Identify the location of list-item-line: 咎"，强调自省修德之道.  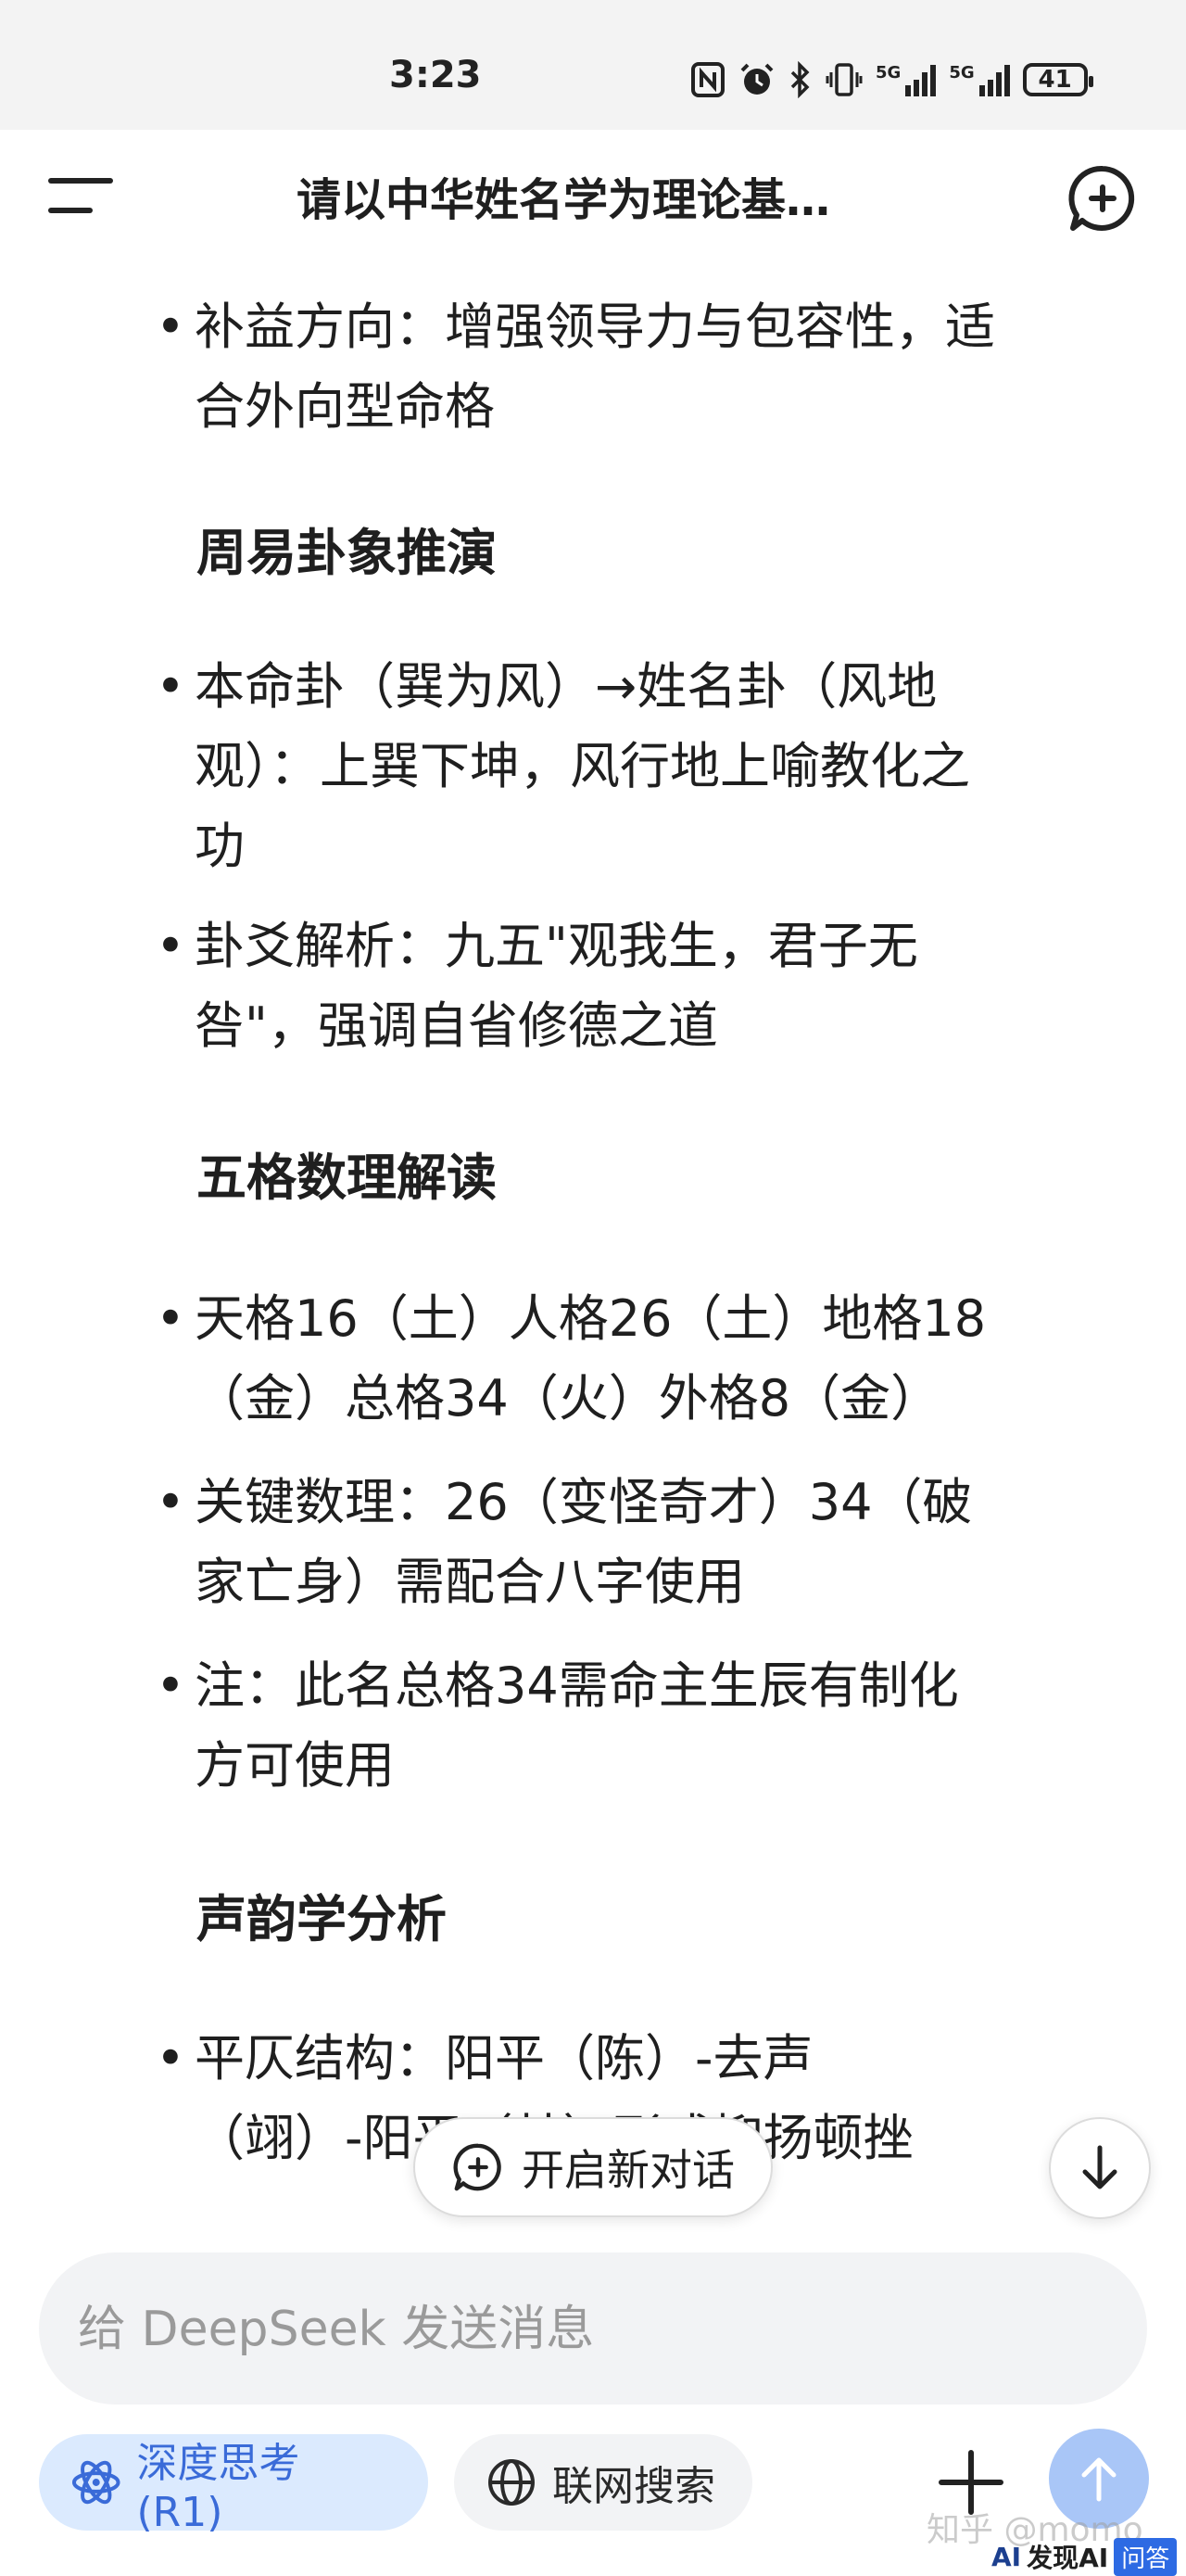
(456, 1025).